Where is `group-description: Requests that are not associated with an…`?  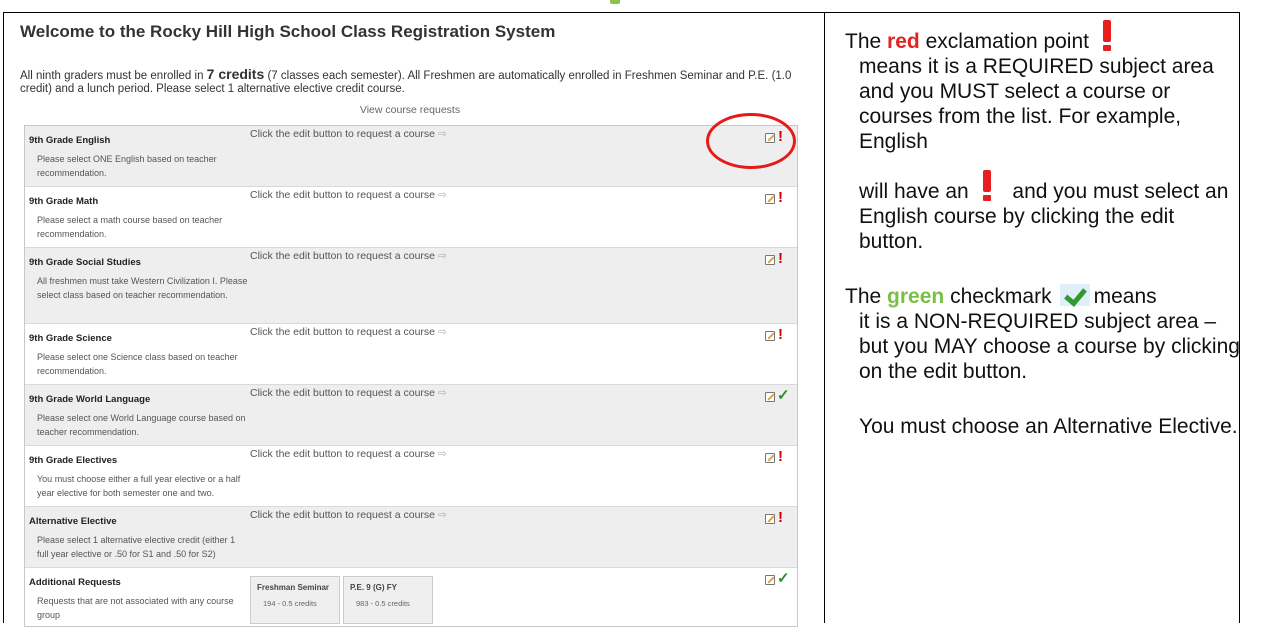 group-description: Requests that are not associated with an… is located at coordinates (135, 608).